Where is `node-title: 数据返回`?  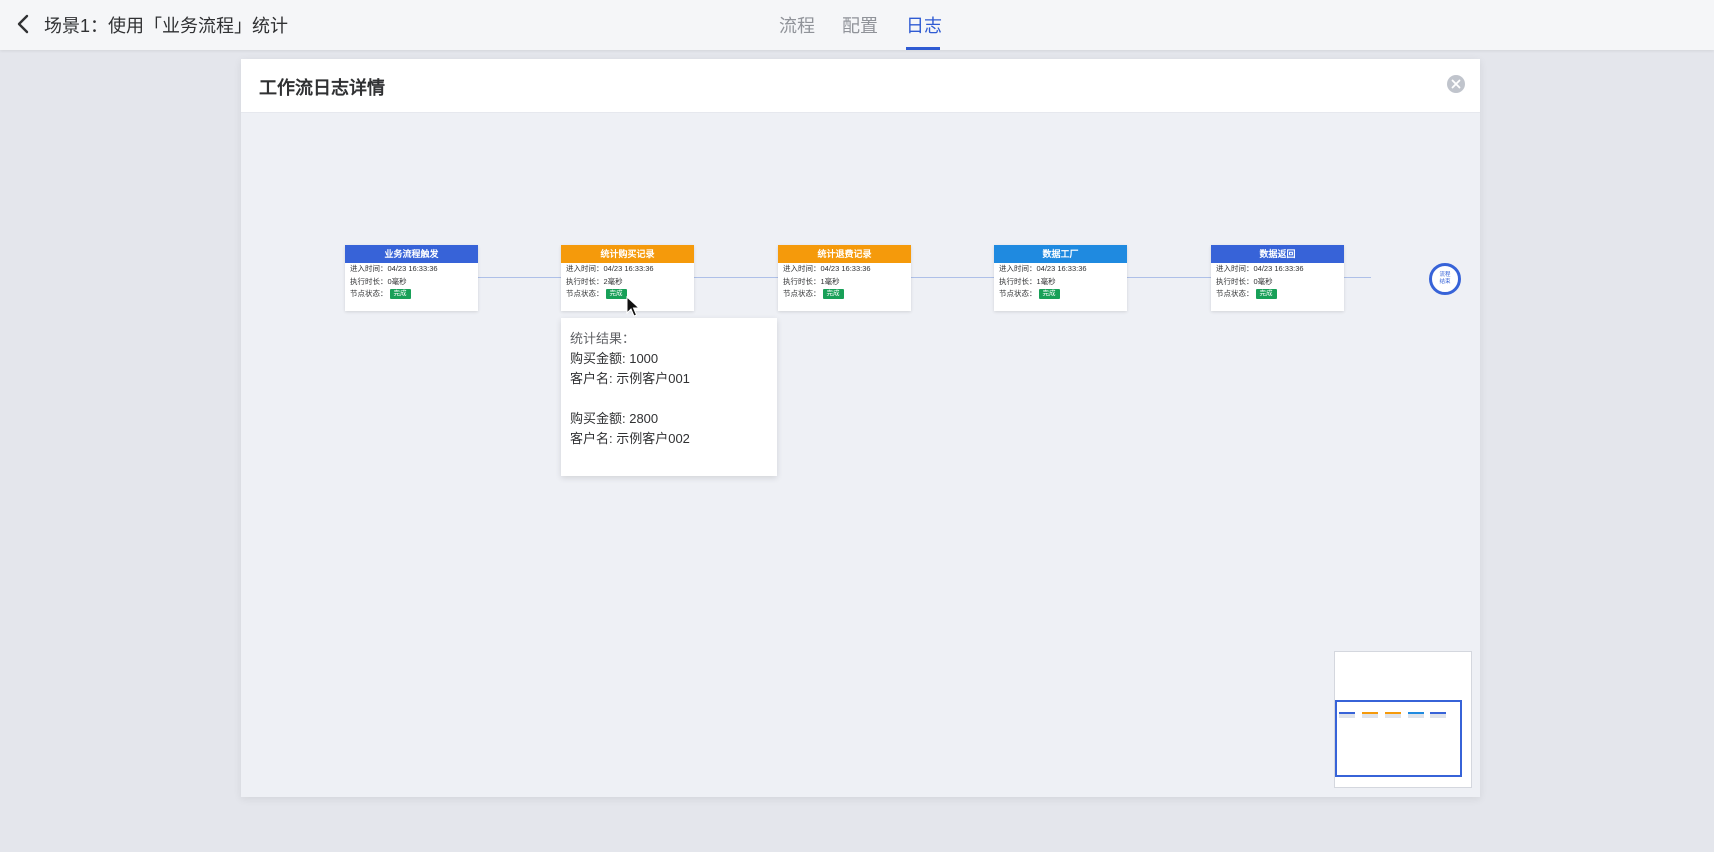 node-title: 数据返回 is located at coordinates (1277, 254).